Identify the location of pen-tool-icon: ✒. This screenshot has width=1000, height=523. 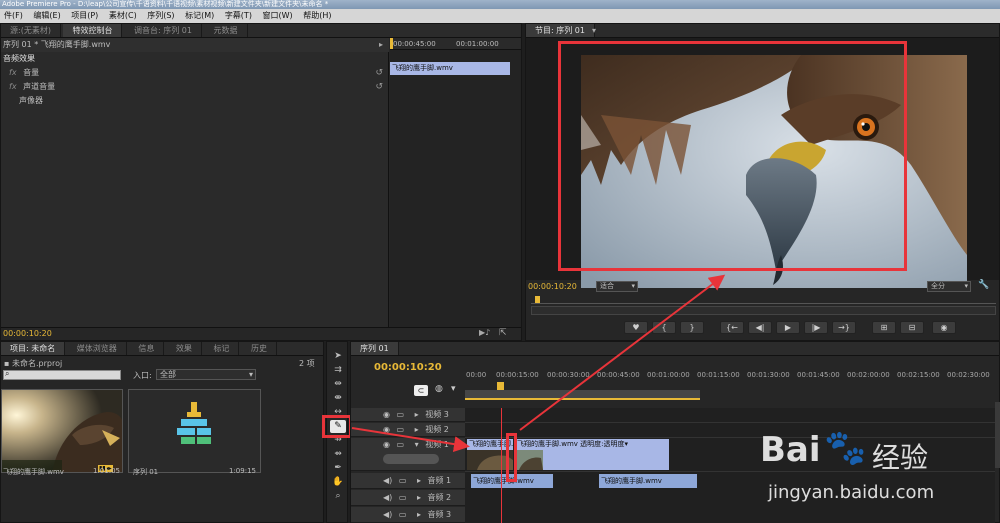
(338, 468).